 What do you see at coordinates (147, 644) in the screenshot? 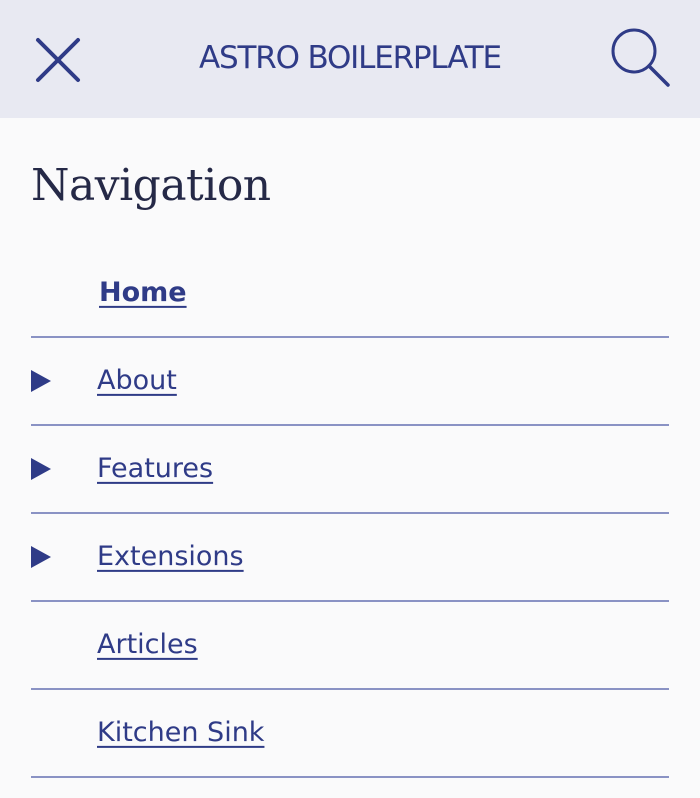
I see `nav-link-articles: Articles` at bounding box center [147, 644].